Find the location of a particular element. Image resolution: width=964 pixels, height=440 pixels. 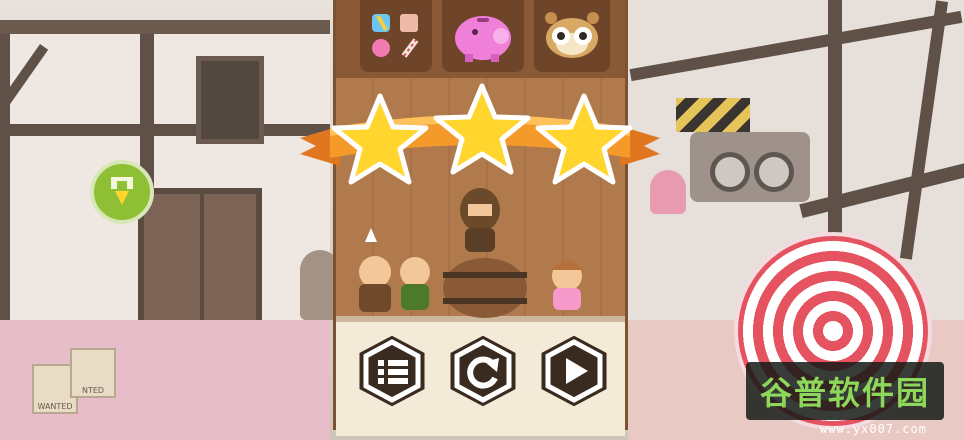

wanted-poster: NTED is located at coordinates (93, 373).